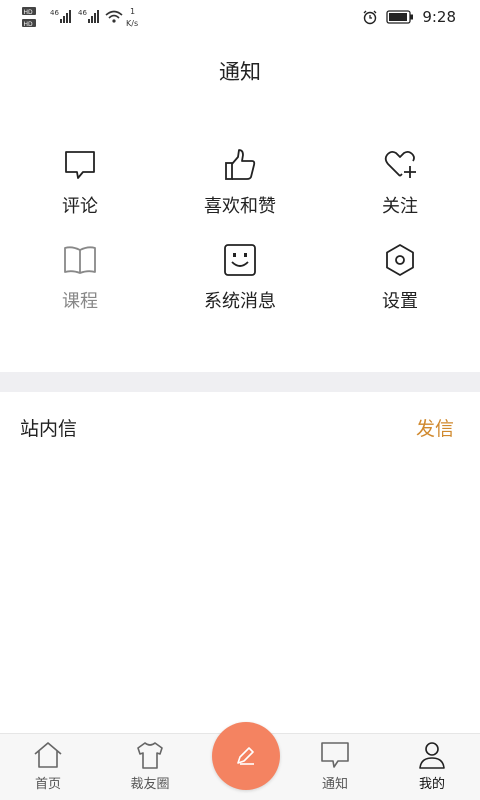 The image size is (480, 800). I want to click on section-divider, so click(240, 382).